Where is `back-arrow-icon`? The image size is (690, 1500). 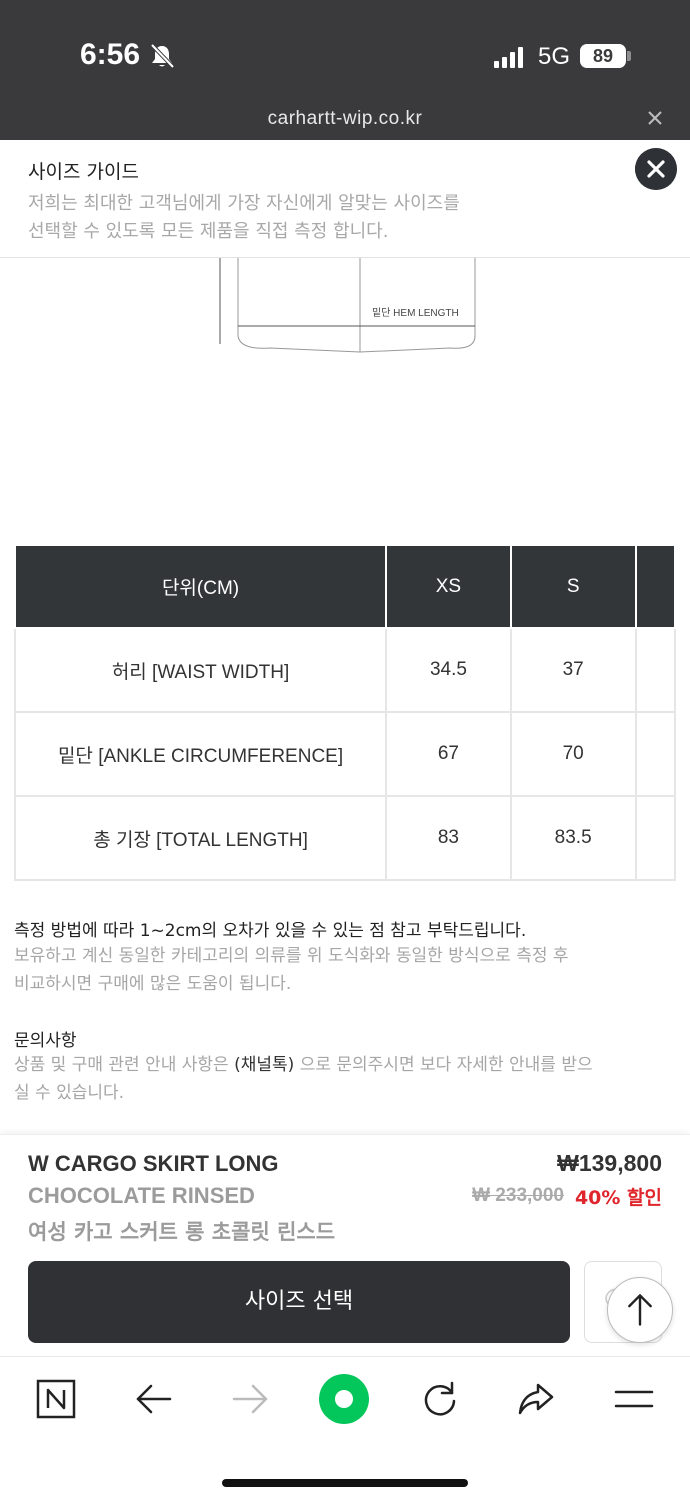 back-arrow-icon is located at coordinates (154, 1399).